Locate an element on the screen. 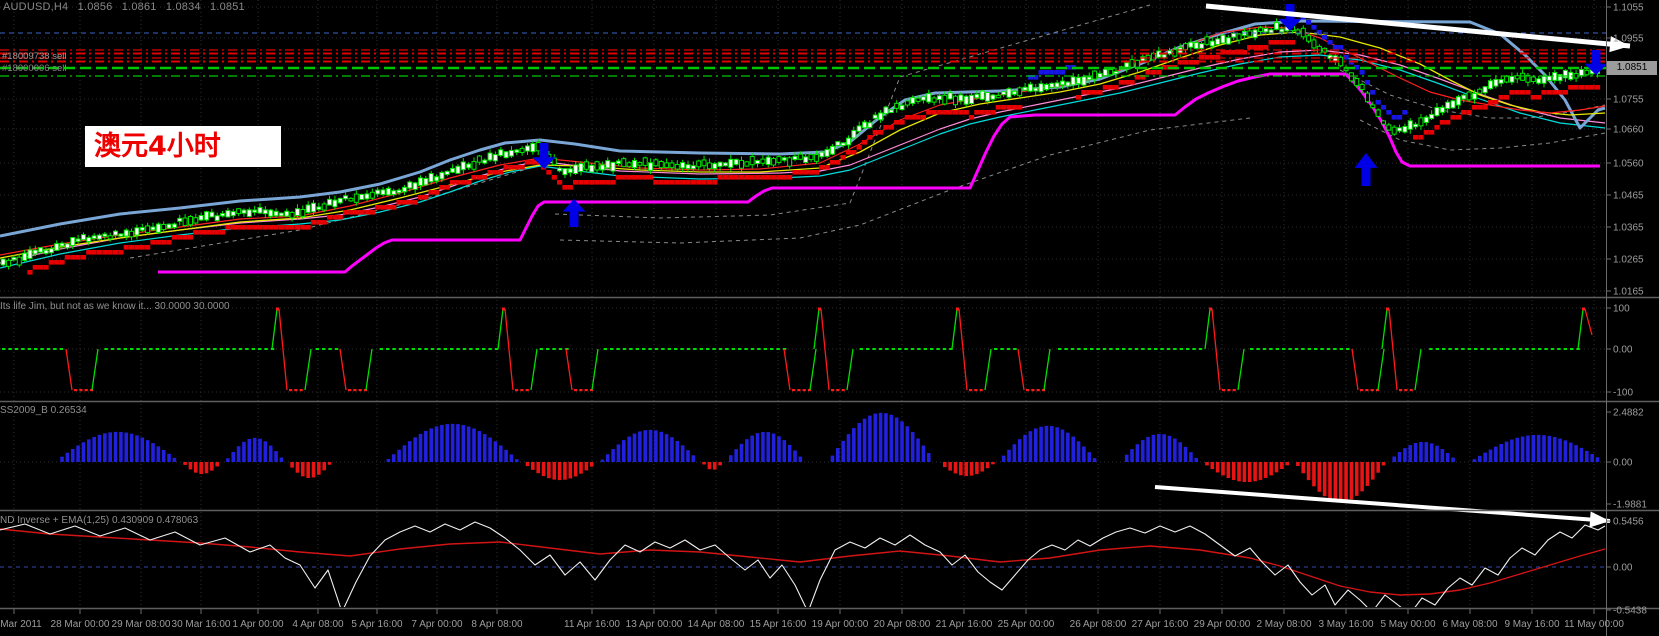 The width and height of the screenshot is (1659, 636). momentum-dot-low is located at coordinates (296, 390).